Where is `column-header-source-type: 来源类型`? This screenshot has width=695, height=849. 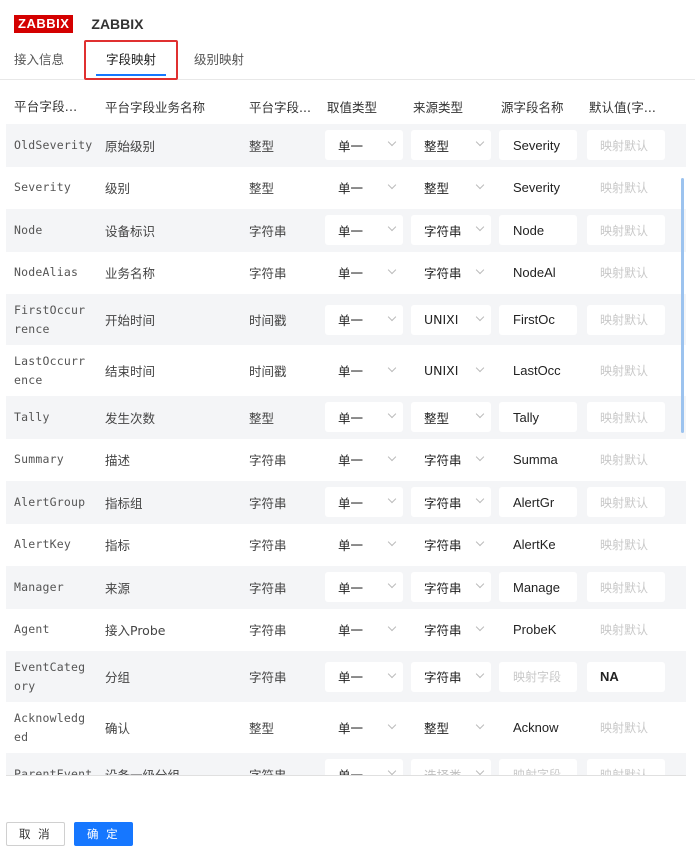 column-header-source-type: 来源类型 is located at coordinates (455, 106).